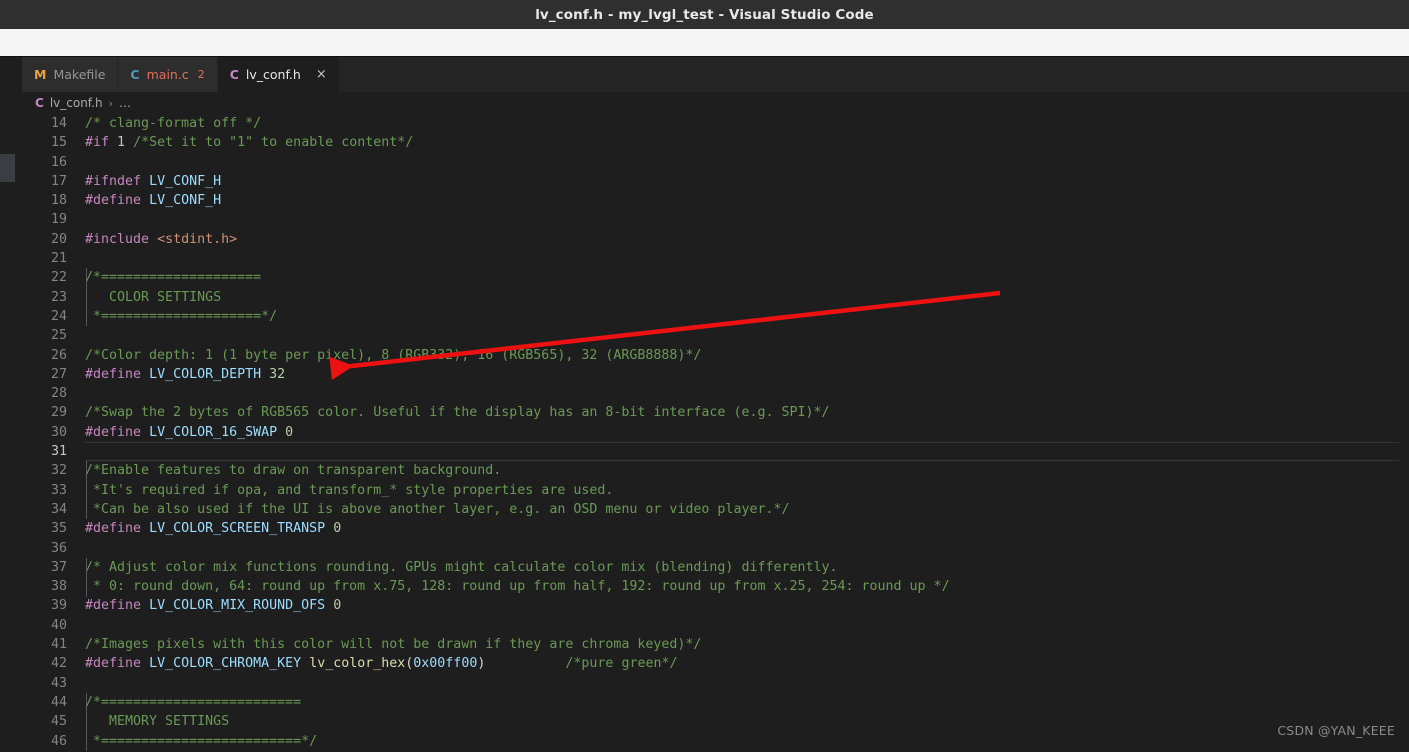  What do you see at coordinates (157, 722) in the screenshot?
I see `code-token-com: MEMORY SETTINGS` at bounding box center [157, 722].